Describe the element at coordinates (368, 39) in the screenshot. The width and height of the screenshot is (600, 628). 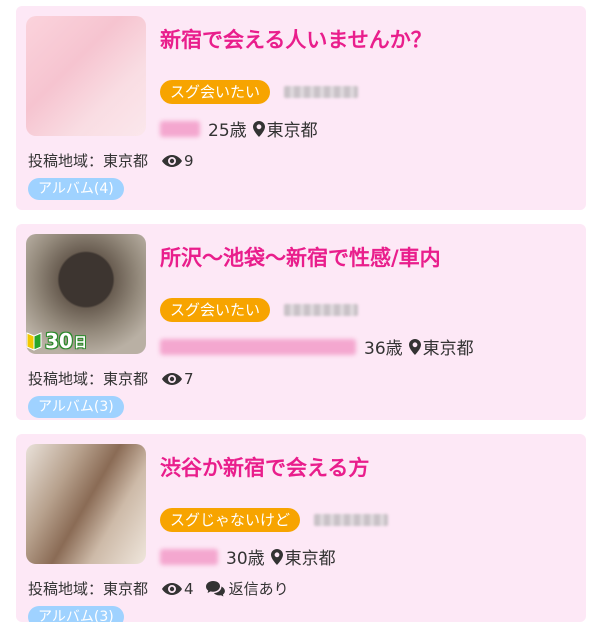
I see `post-title: 新宿で会える人いませんか？` at that location.